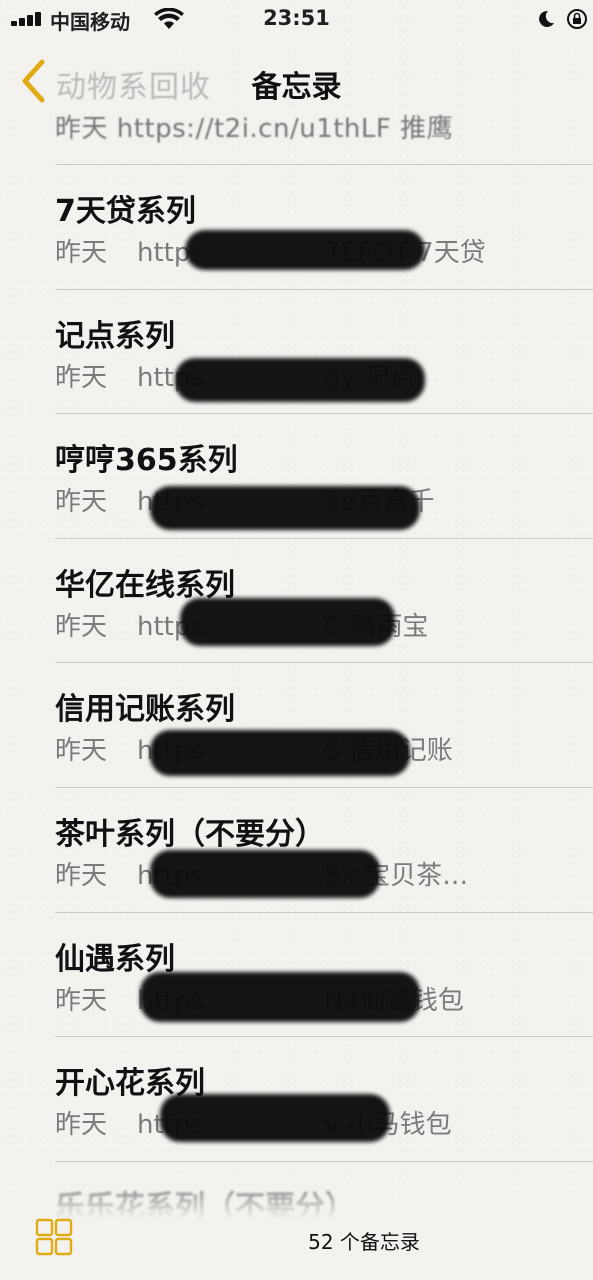  What do you see at coordinates (115, 959) in the screenshot?
I see `note-title: 仙遇系列` at bounding box center [115, 959].